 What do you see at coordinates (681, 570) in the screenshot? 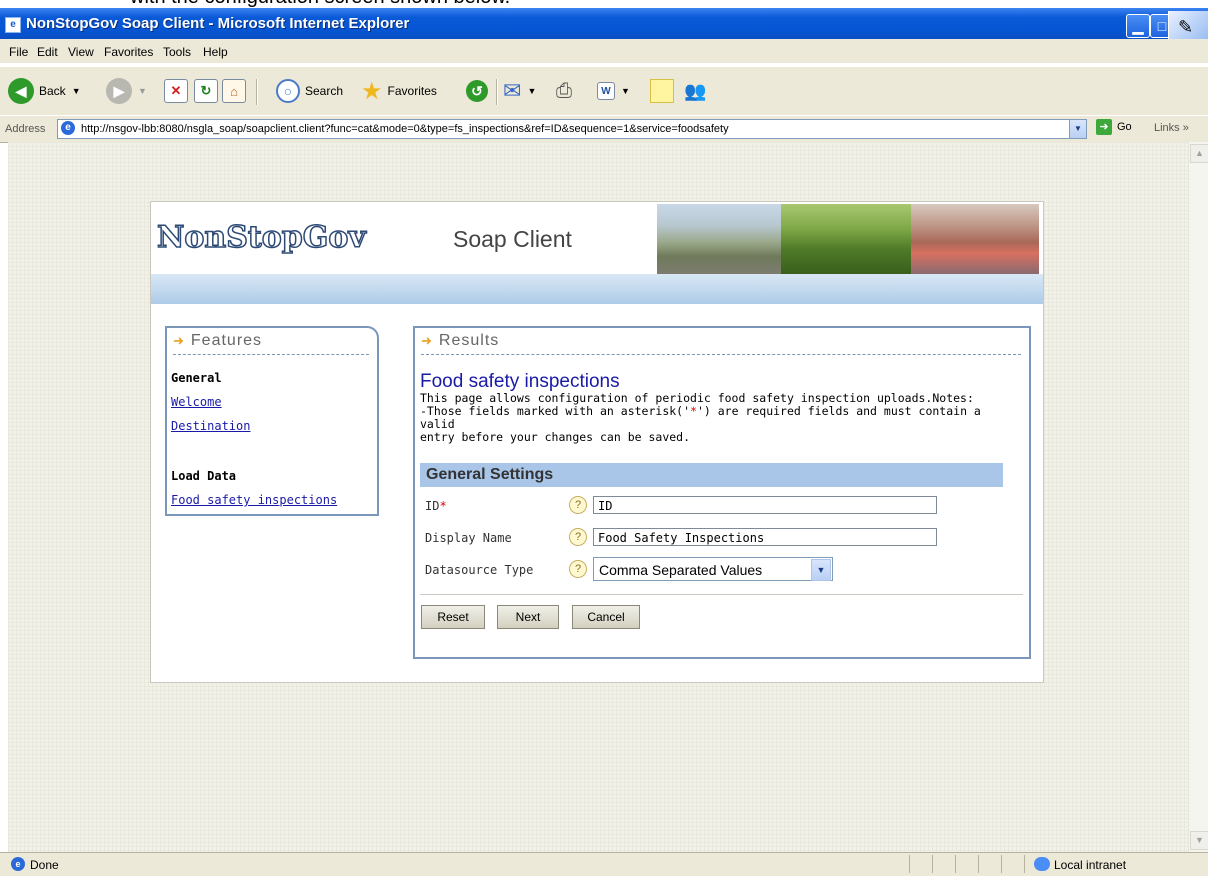
I see `datasource-type-value: Comma Separated Values` at bounding box center [681, 570].